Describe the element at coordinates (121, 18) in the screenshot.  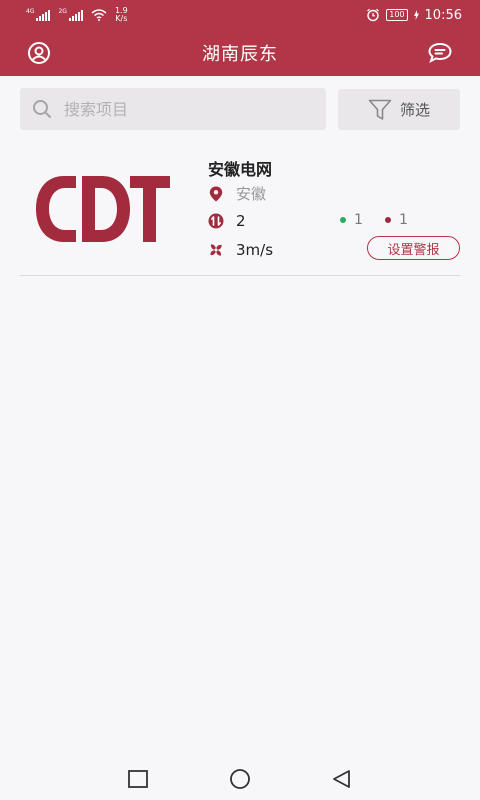
I see `net-speed-unit: K/s` at that location.